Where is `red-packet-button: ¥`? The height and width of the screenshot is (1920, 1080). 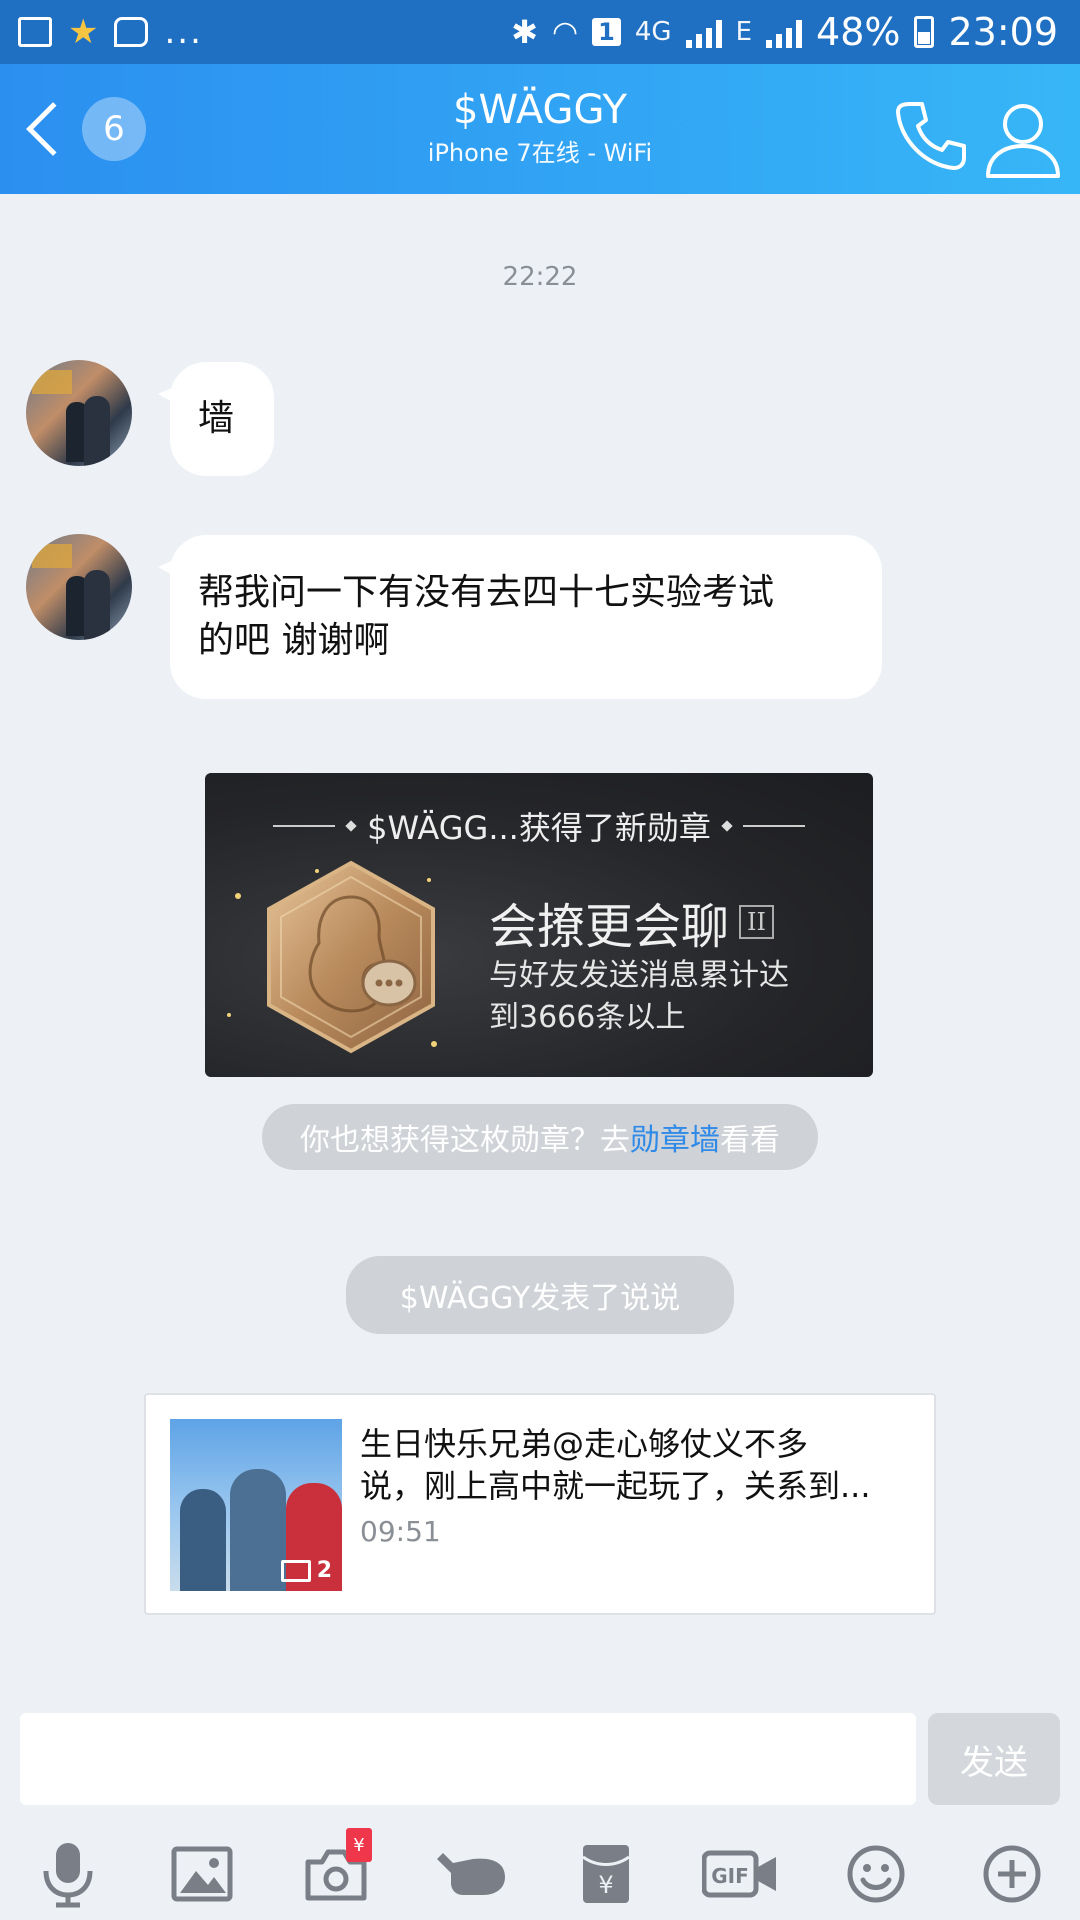 red-packet-button: ¥ is located at coordinates (606, 1874).